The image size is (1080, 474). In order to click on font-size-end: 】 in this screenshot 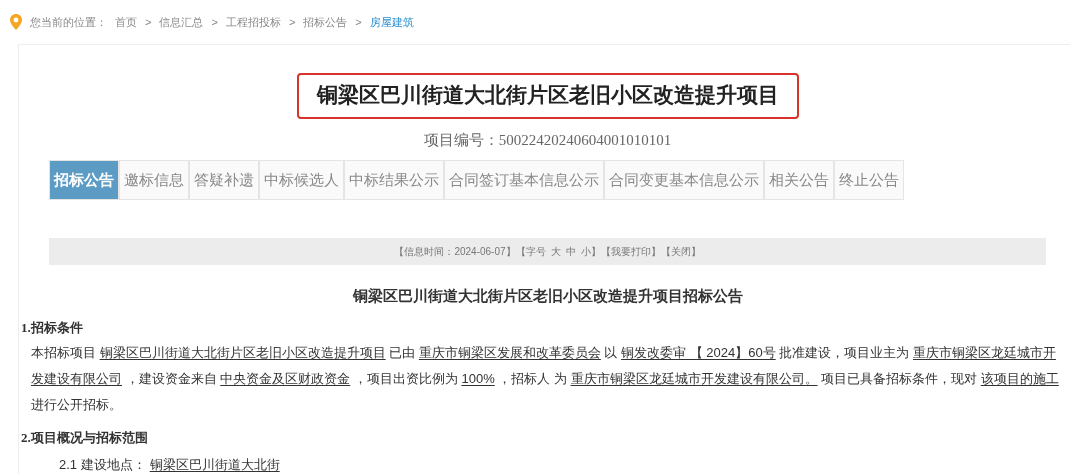, I will do `click(595, 252)`.